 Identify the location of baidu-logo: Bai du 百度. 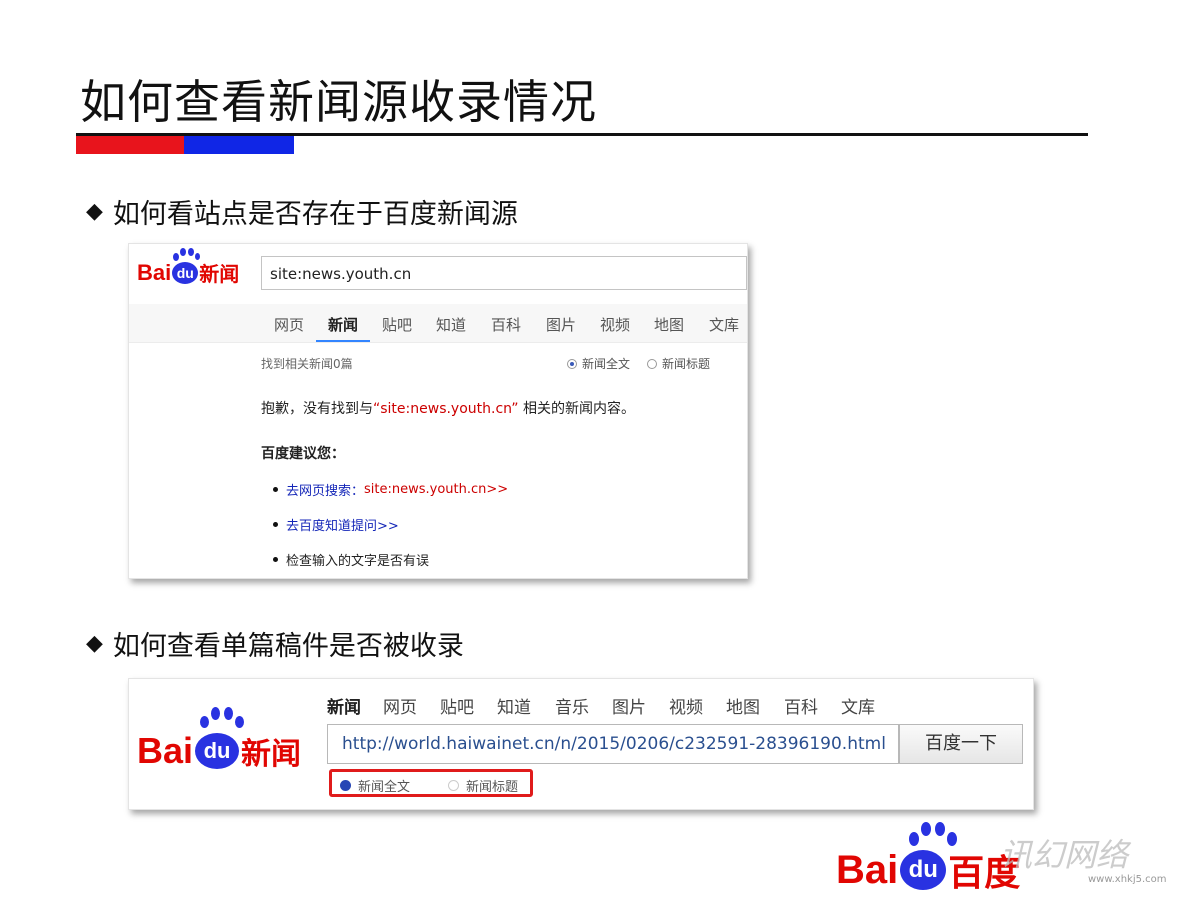
(928, 870).